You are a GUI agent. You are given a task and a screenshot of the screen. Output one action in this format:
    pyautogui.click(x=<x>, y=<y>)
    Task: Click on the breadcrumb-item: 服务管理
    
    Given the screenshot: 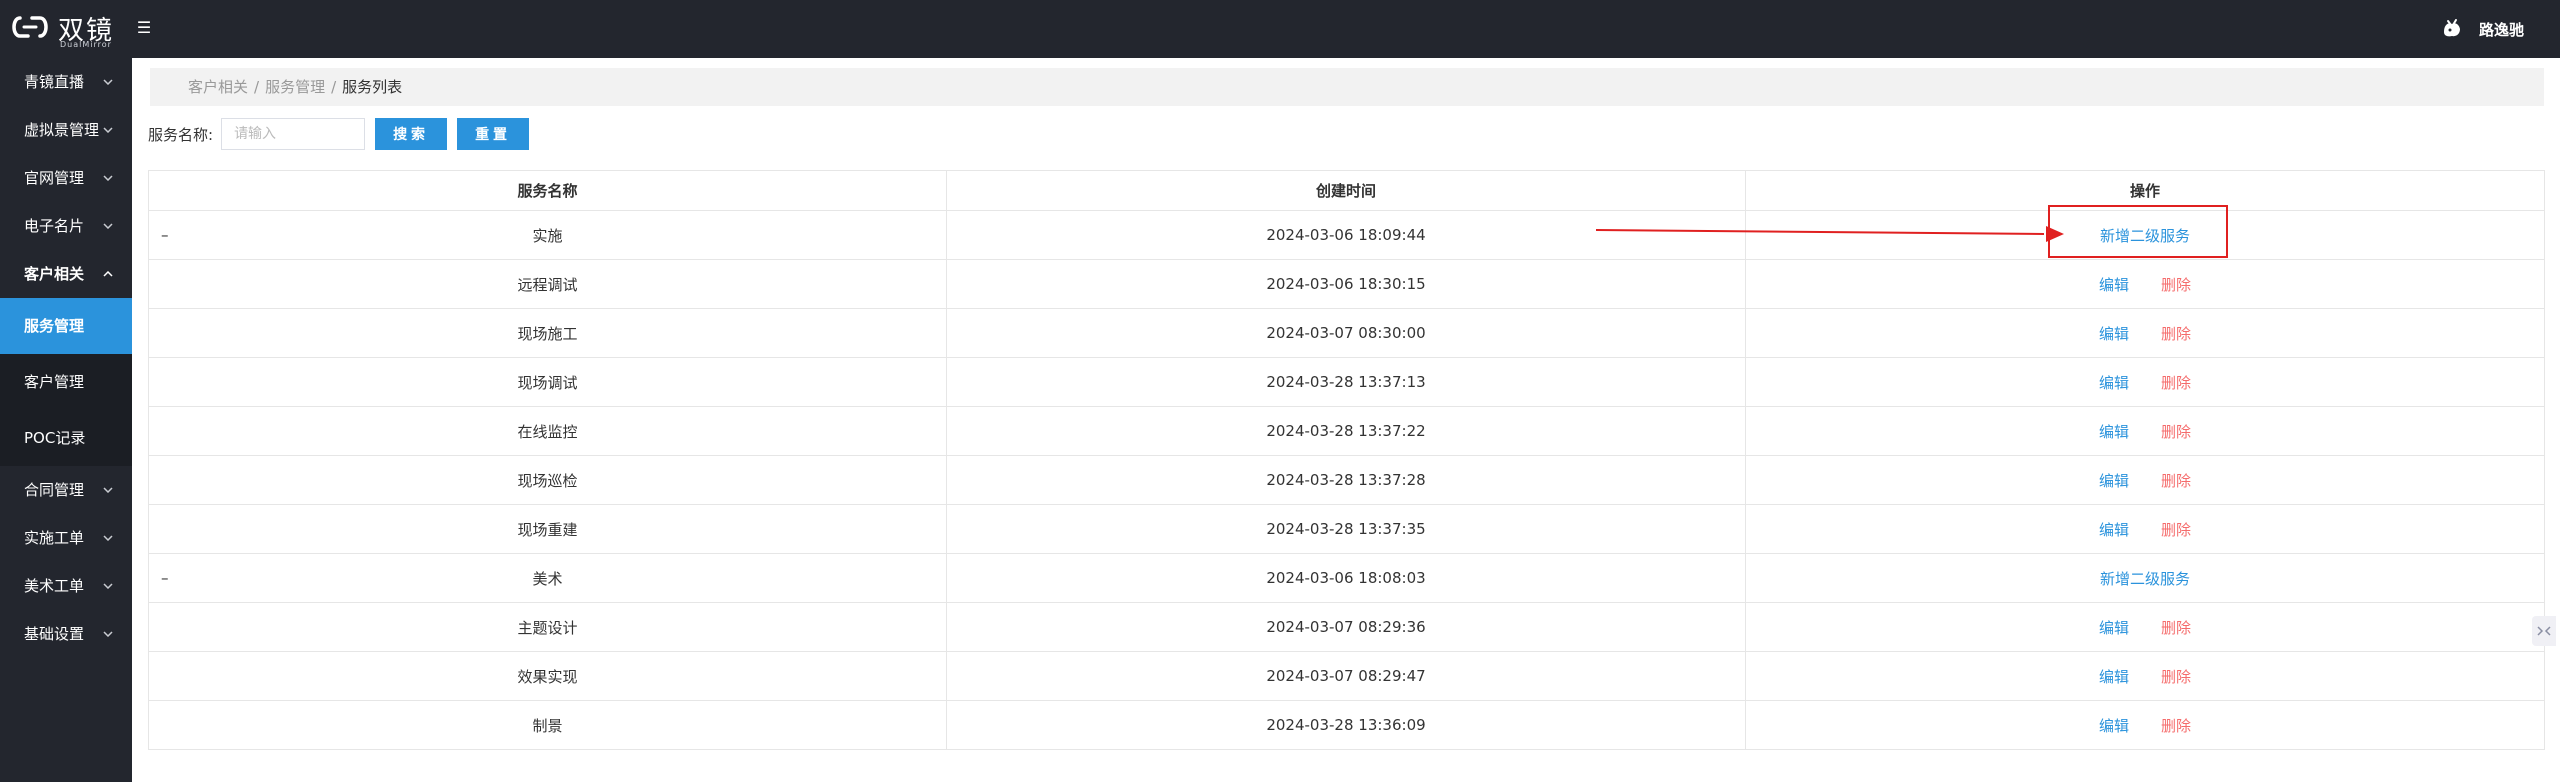 What is the action you would take?
    pyautogui.click(x=295, y=87)
    